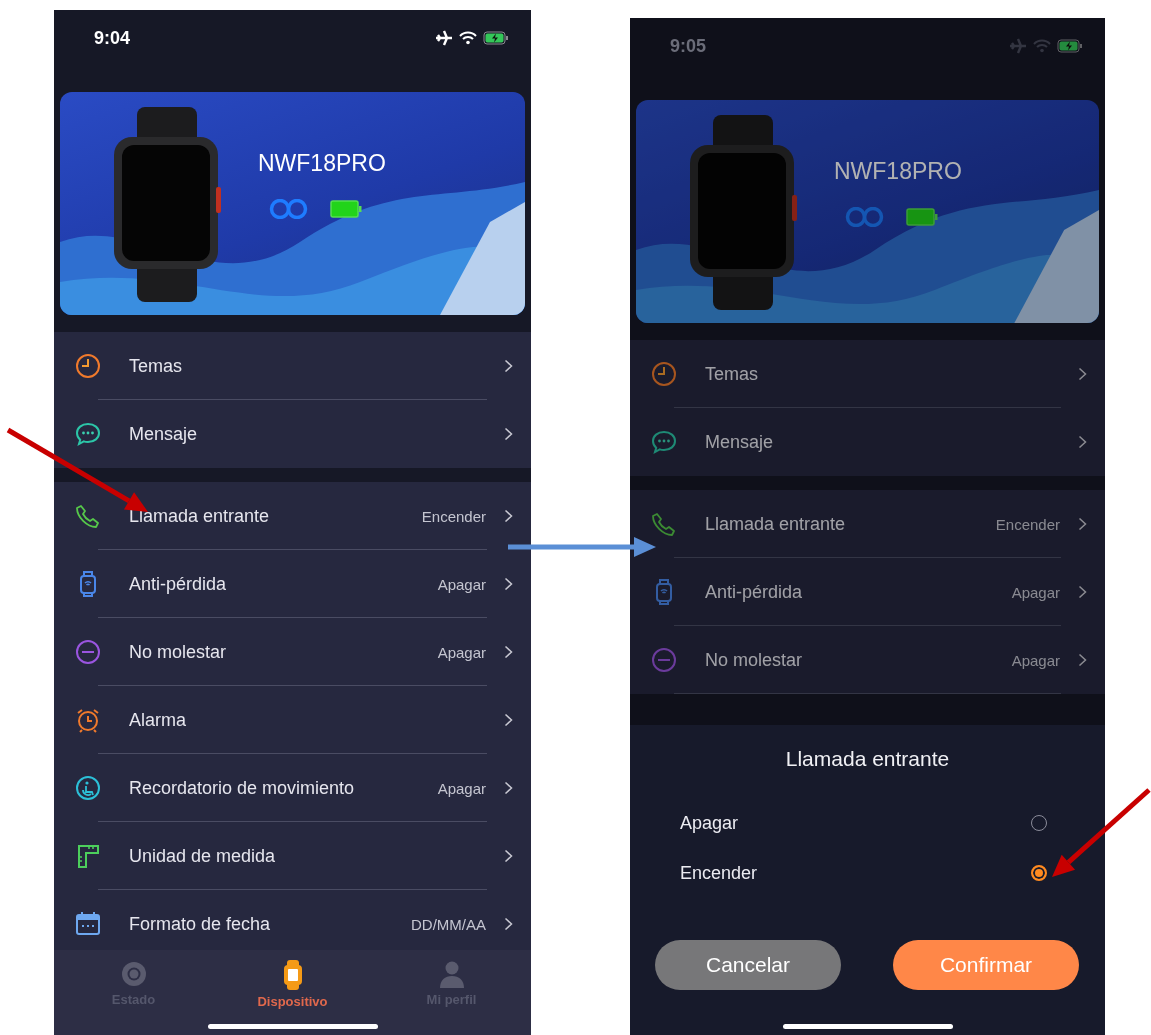 This screenshot has width=1151, height=1035. Describe the element at coordinates (688, 46) in the screenshot. I see `status-time: 9:05` at that location.